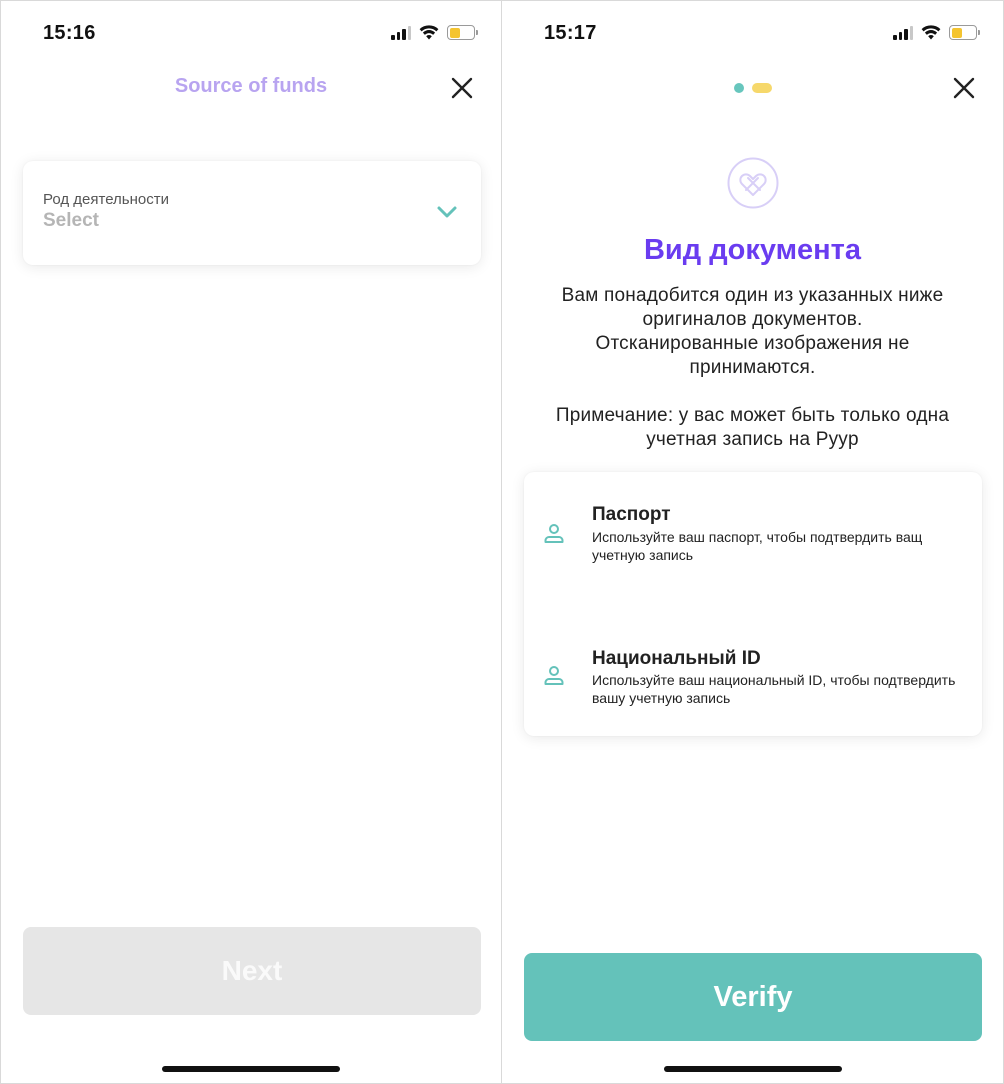 The width and height of the screenshot is (1004, 1084). What do you see at coordinates (752, 34) in the screenshot?
I see `status-bar: 15:17` at bounding box center [752, 34].